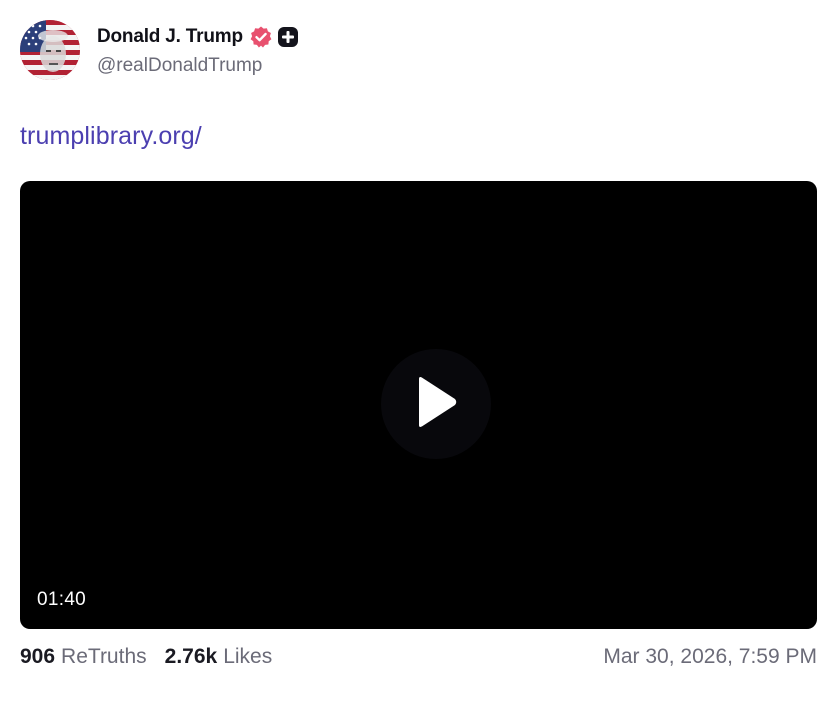 The height and width of the screenshot is (704, 840). I want to click on post-stats: 906 ReTruths 2.76k Likes, so click(155, 657).